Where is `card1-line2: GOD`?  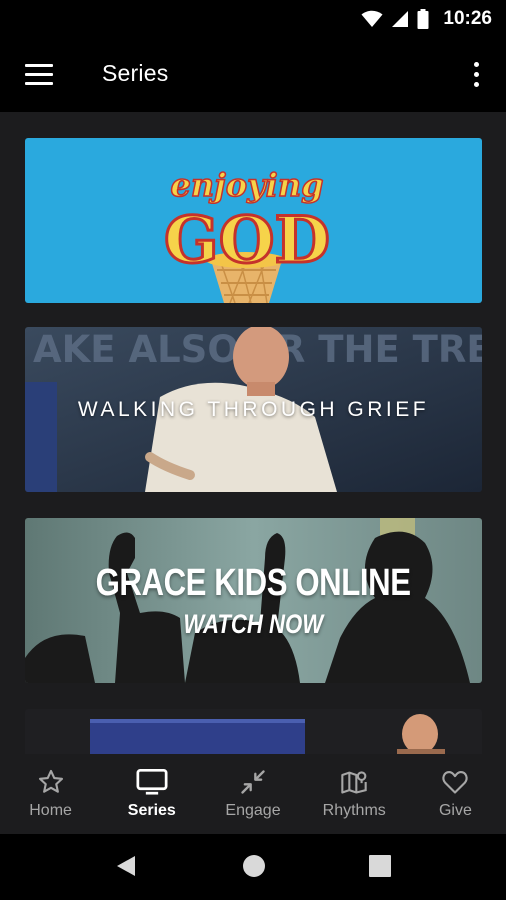
card1-line2: GOD is located at coordinates (247, 240).